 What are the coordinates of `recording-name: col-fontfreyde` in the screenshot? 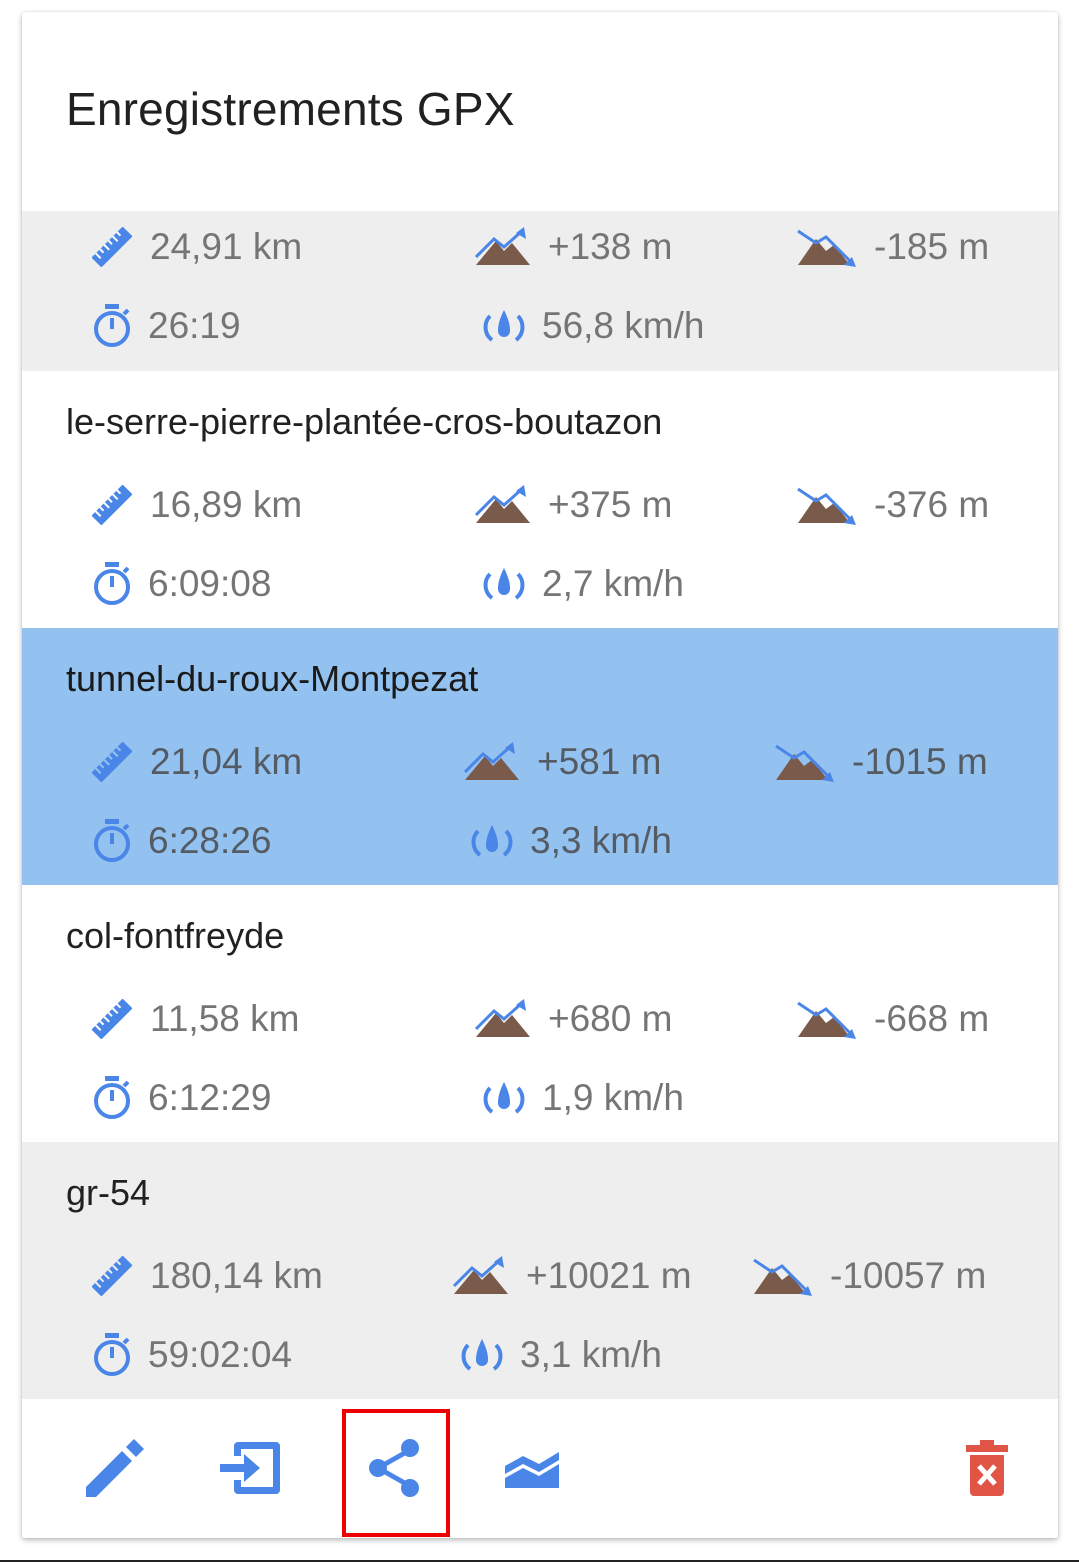 It's located at (175, 935).